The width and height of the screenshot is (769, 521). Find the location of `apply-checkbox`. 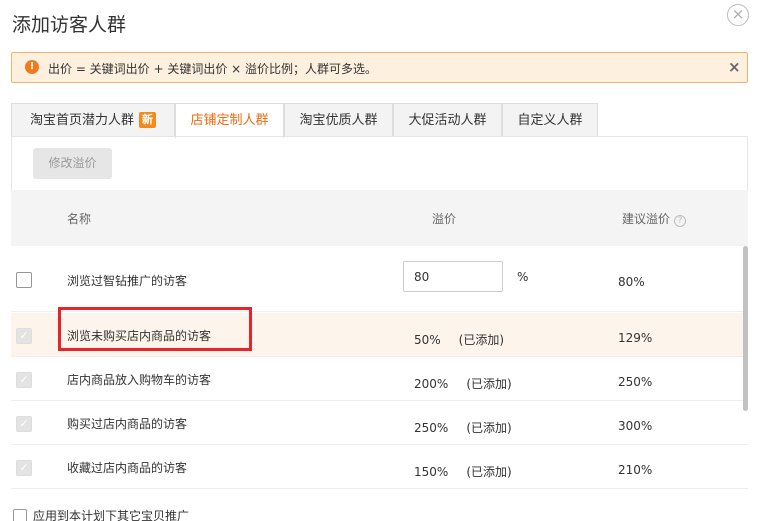

apply-checkbox is located at coordinates (20, 515).